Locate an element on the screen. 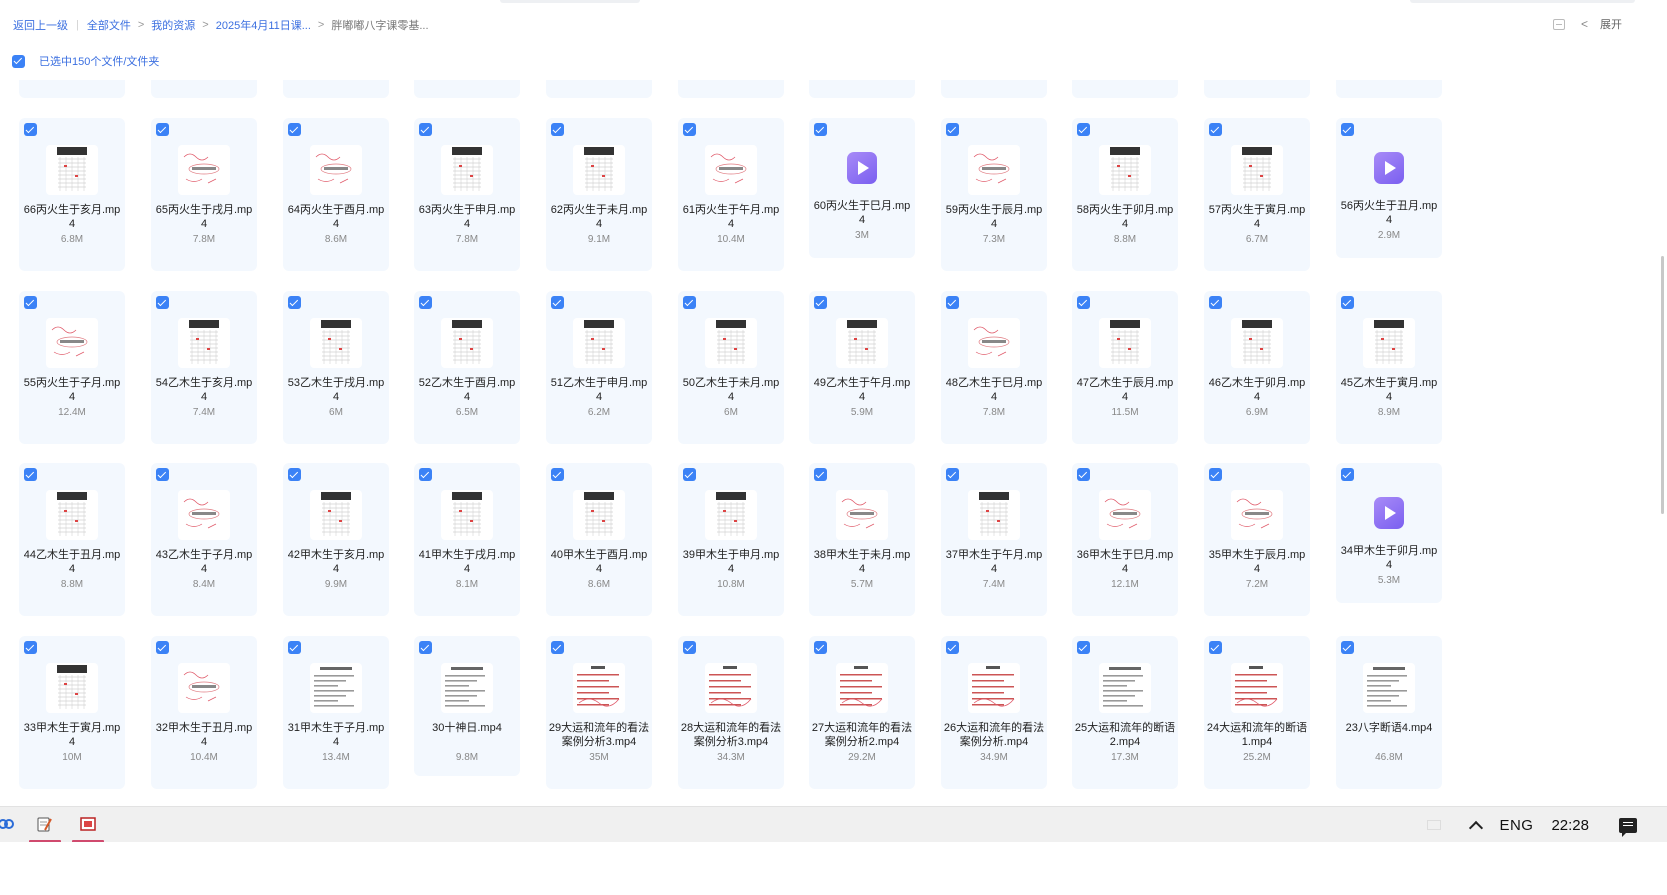 The width and height of the screenshot is (1667, 895). file-card: 26大运和流年的看法案例分析.mp4 34.9M is located at coordinates (994, 712).